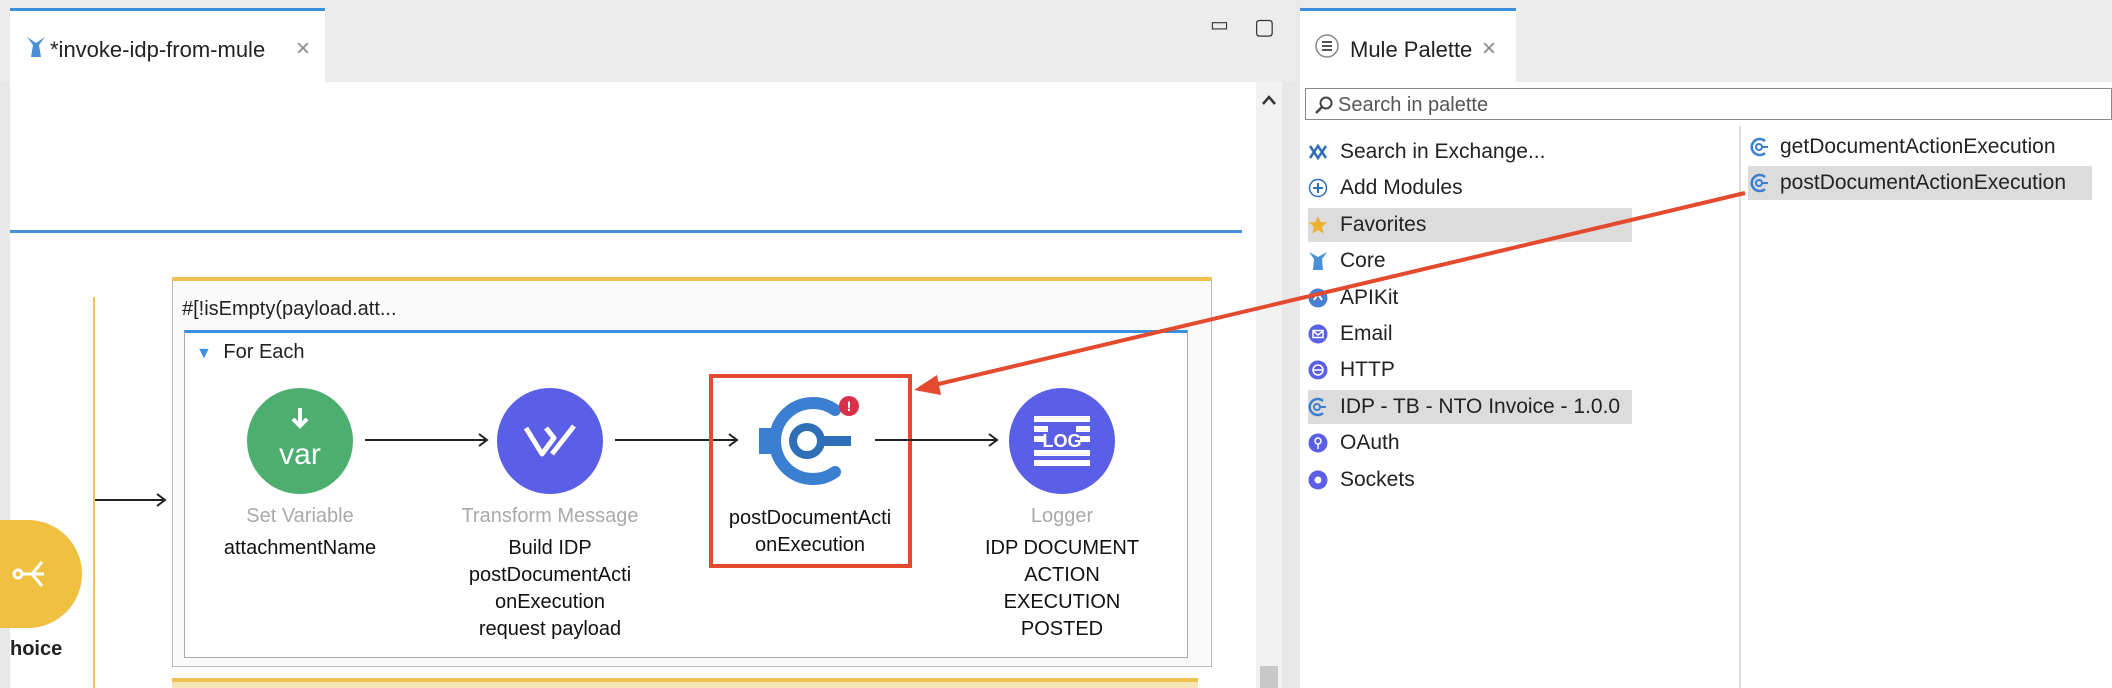  Describe the element at coordinates (810, 471) in the screenshot. I see `highlight-box` at that location.